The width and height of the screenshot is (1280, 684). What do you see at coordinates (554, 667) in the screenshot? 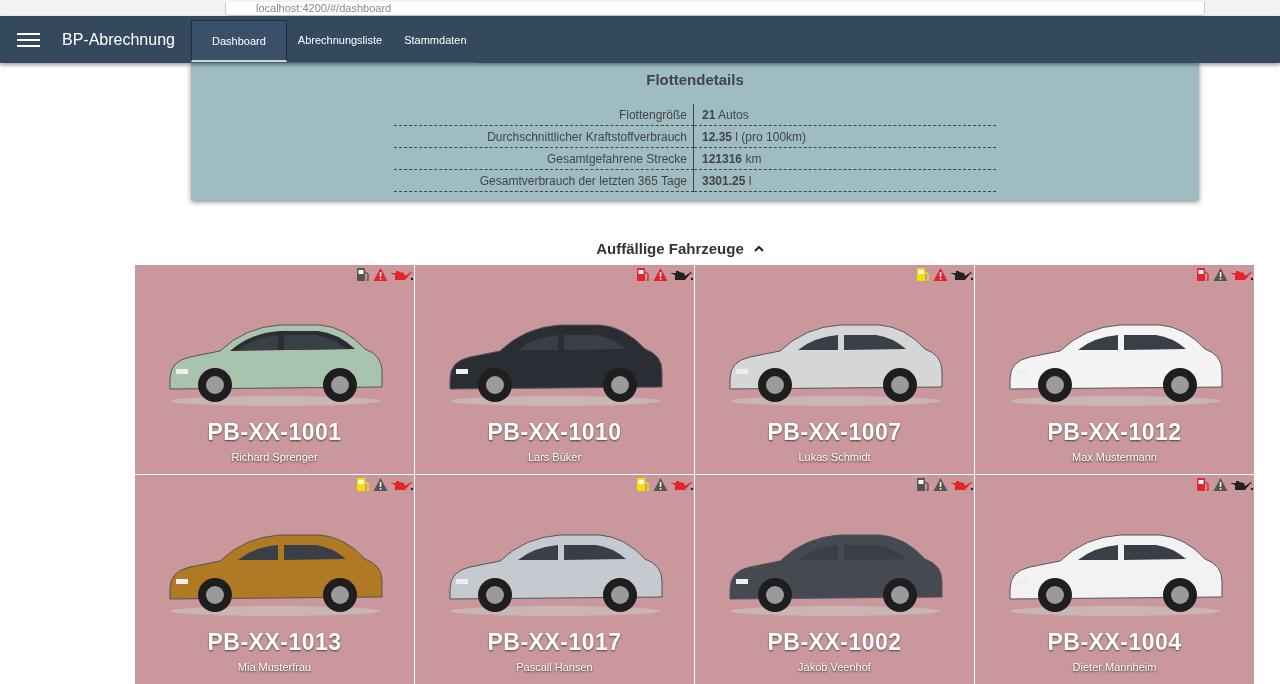
I see `driver-name: Pascall Hansen` at bounding box center [554, 667].